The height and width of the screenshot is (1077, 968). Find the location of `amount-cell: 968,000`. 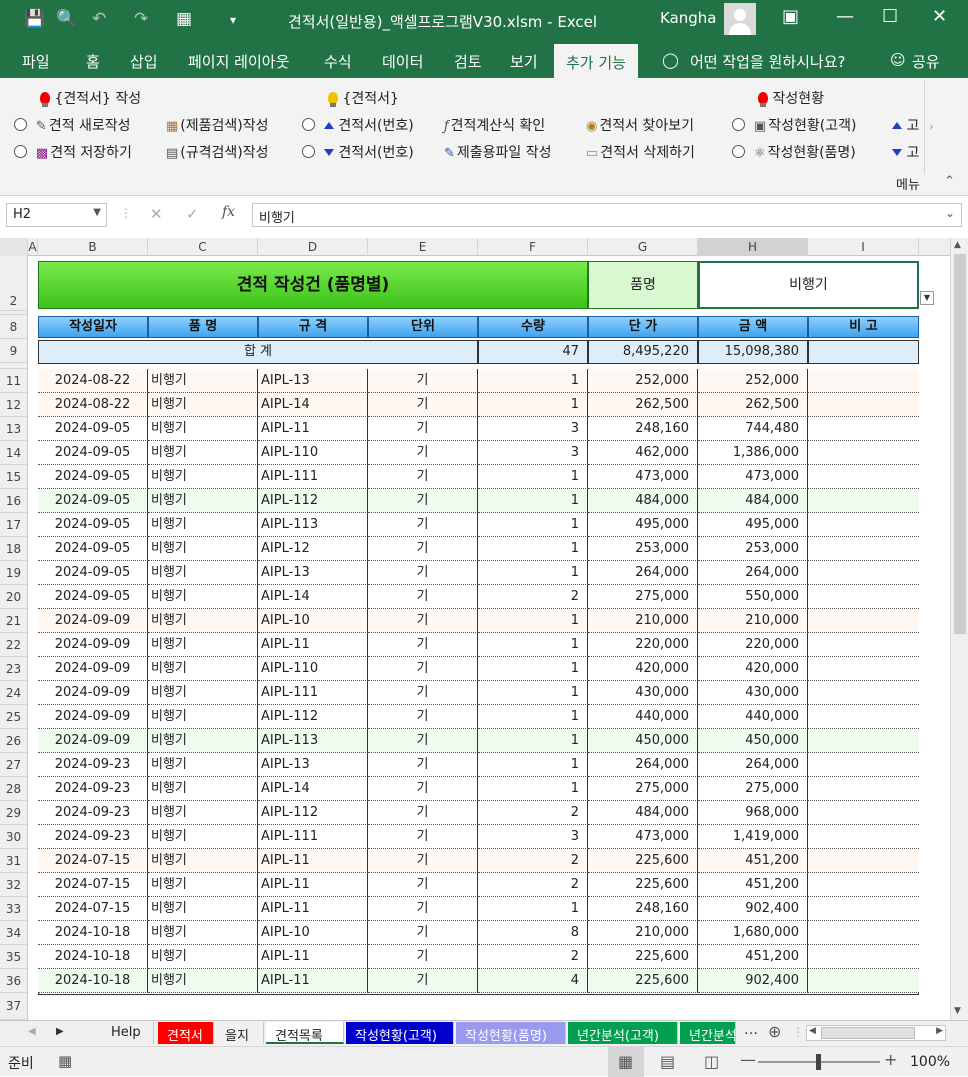

amount-cell: 968,000 is located at coordinates (753, 813).